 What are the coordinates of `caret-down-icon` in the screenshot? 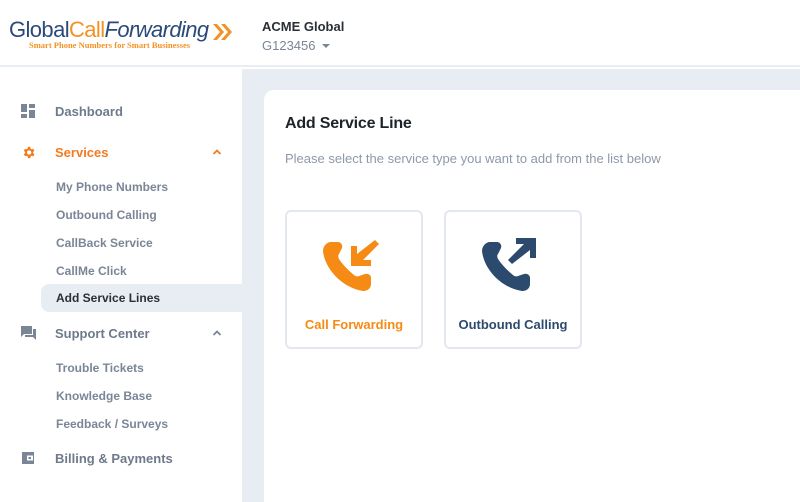 It's located at (325, 46).